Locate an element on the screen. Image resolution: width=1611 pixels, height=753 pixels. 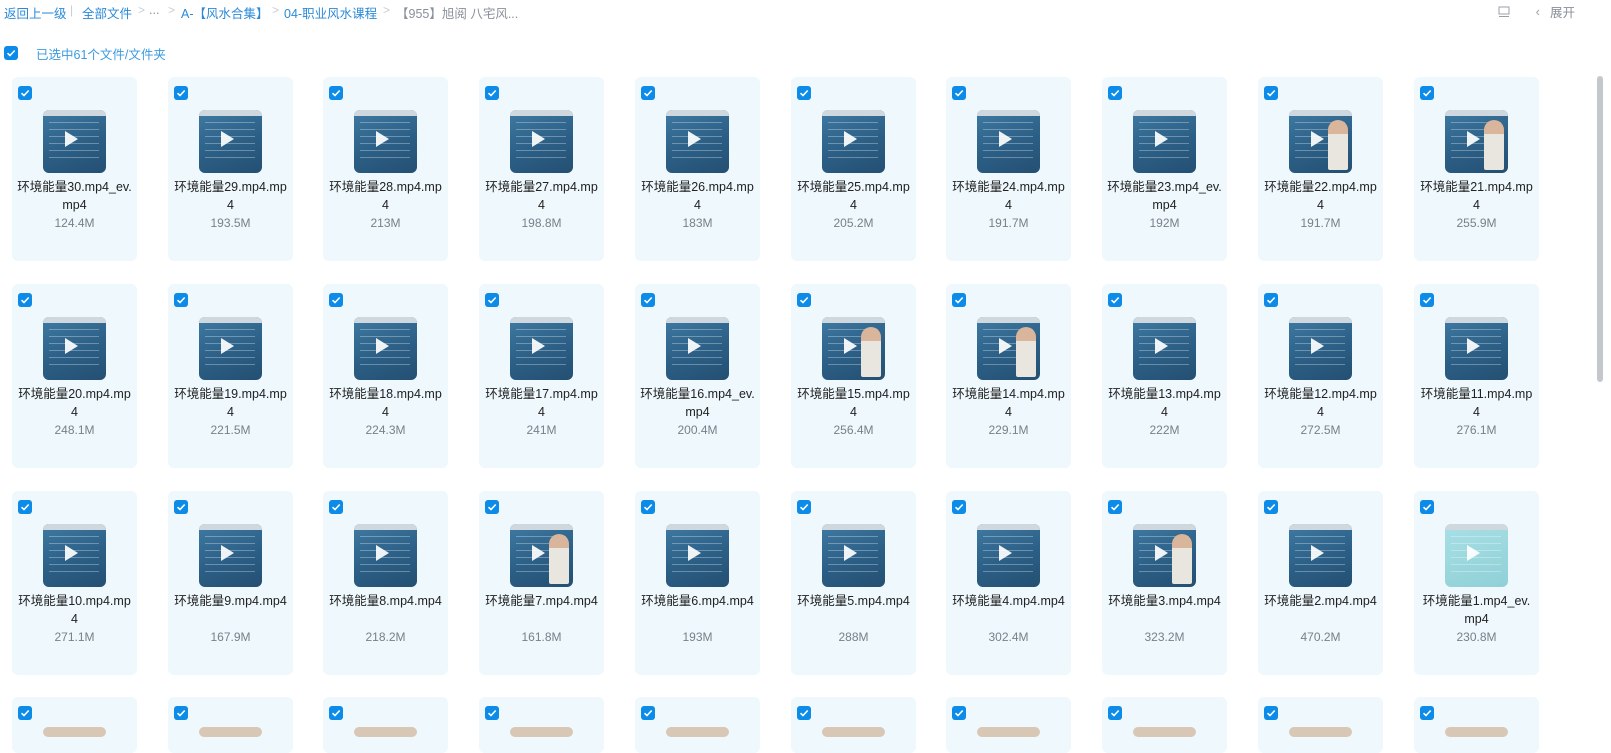
file-name: 环境能量6.mp4.mp4 is located at coordinates (697, 601).